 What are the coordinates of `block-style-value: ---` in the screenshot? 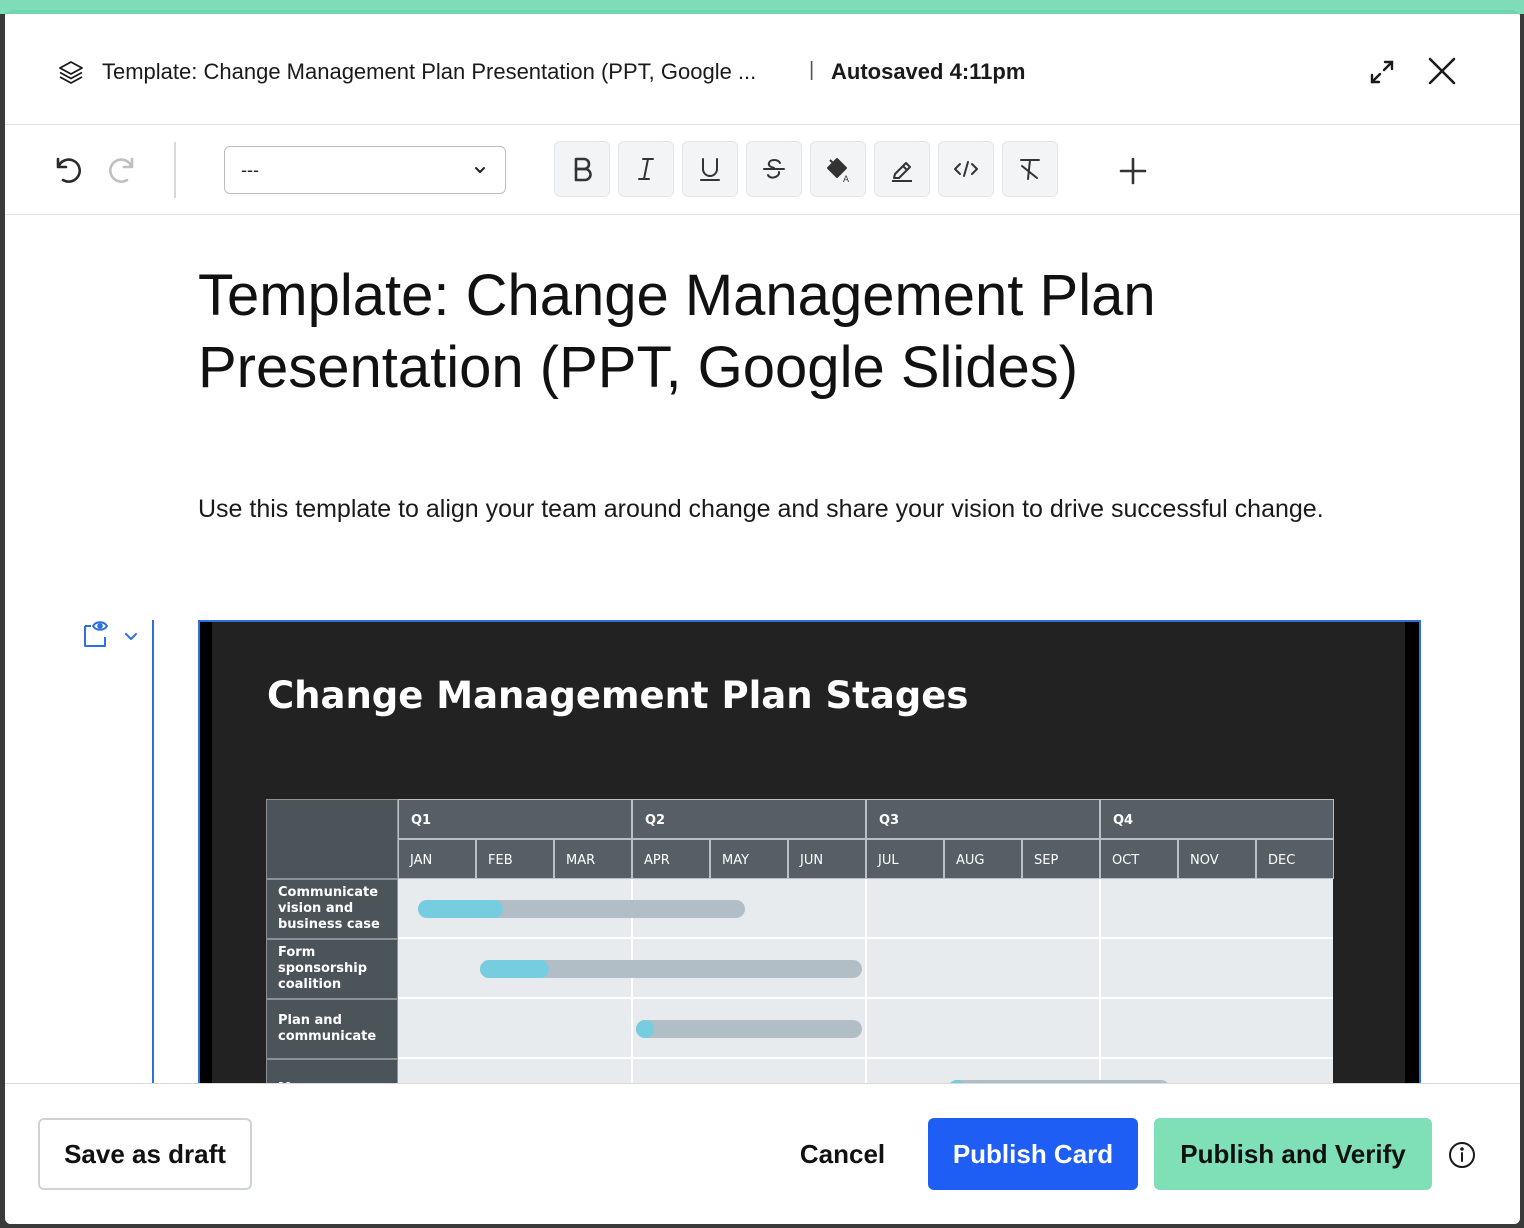 It's located at (250, 170).